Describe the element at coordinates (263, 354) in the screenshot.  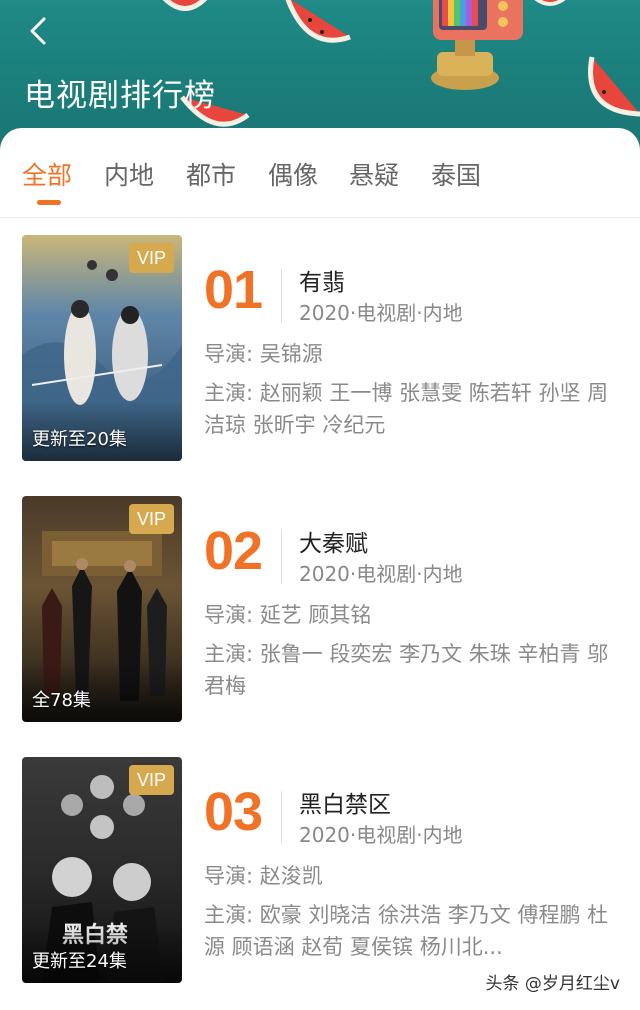
I see `director-text: 导演: 吴锦源` at that location.